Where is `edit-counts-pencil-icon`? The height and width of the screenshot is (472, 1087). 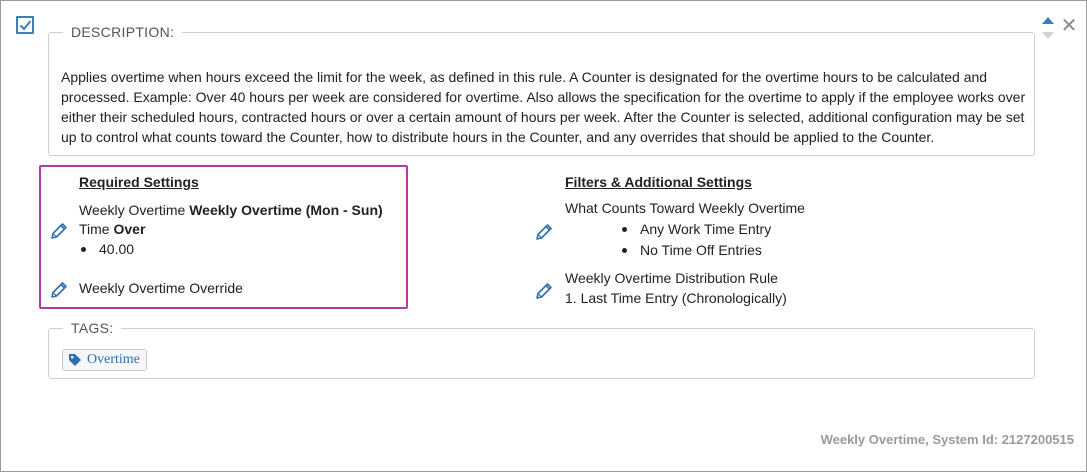 edit-counts-pencil-icon is located at coordinates (544, 232).